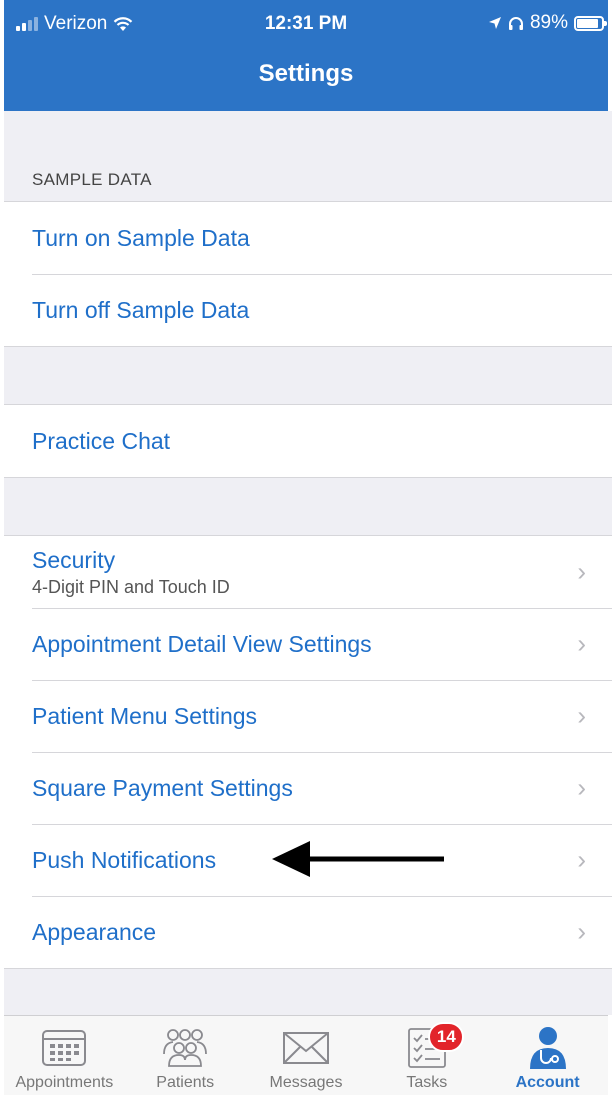  Describe the element at coordinates (515, 23) in the screenshot. I see `headphones-icon` at that location.